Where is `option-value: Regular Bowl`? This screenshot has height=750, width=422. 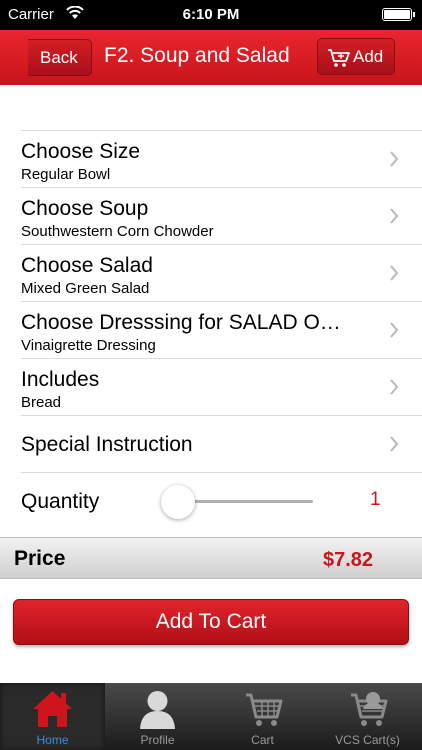 option-value: Regular Bowl is located at coordinates (66, 174).